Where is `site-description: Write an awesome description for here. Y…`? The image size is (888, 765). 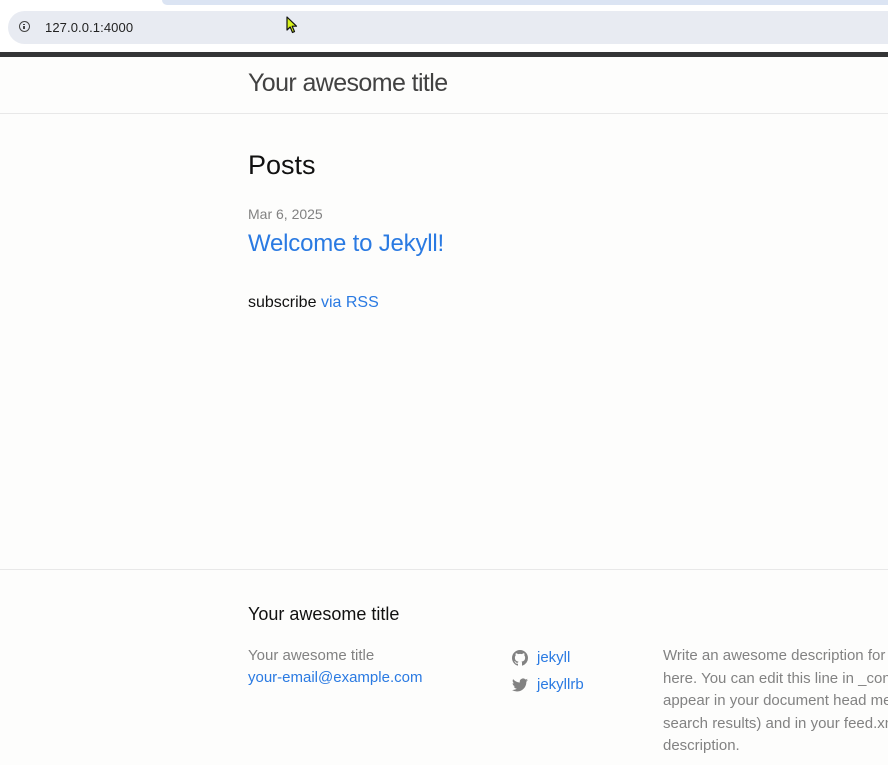
site-description: Write an awesome description for here. Y… is located at coordinates (775, 701).